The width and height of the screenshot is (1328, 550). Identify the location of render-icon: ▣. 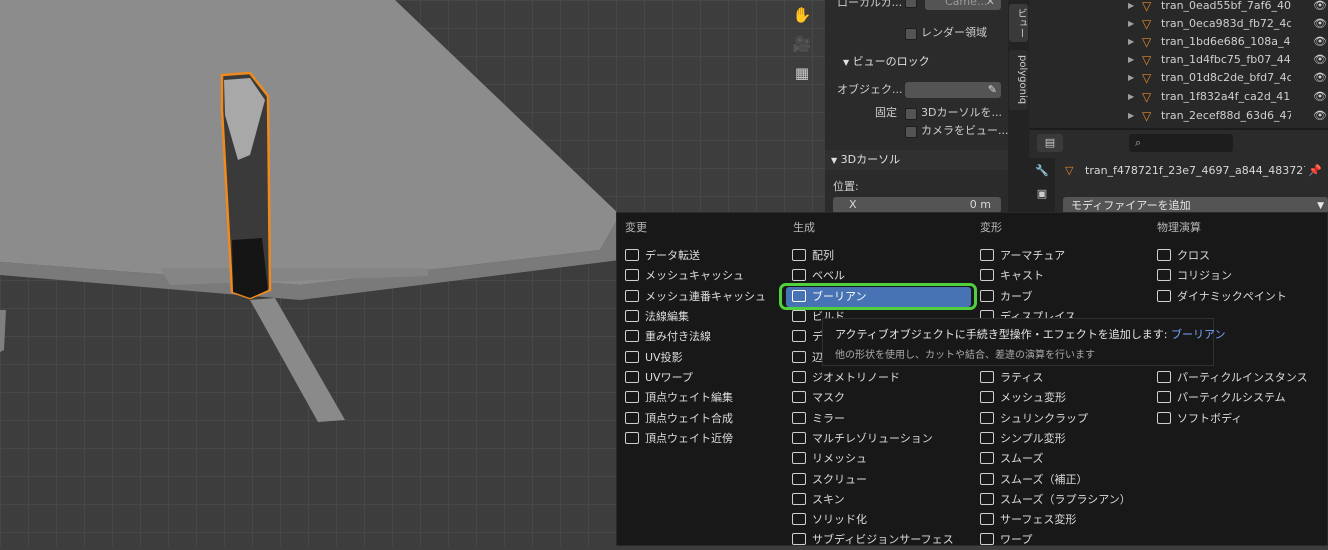
(1042, 193).